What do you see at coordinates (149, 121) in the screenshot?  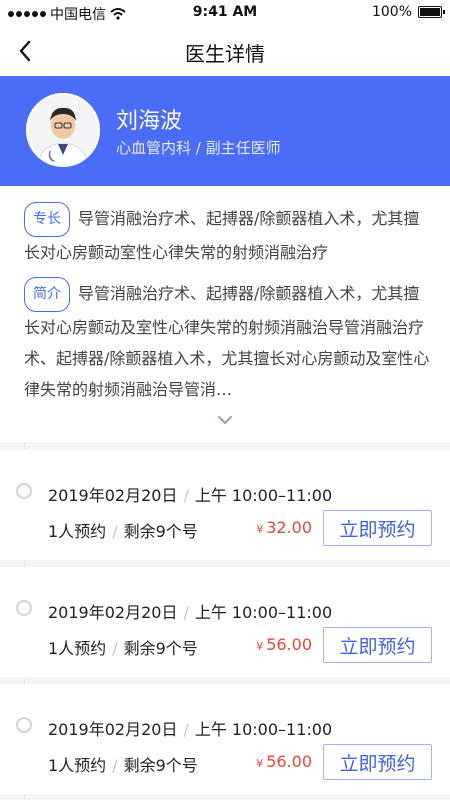 I see `doctor-name: 刘海波` at bounding box center [149, 121].